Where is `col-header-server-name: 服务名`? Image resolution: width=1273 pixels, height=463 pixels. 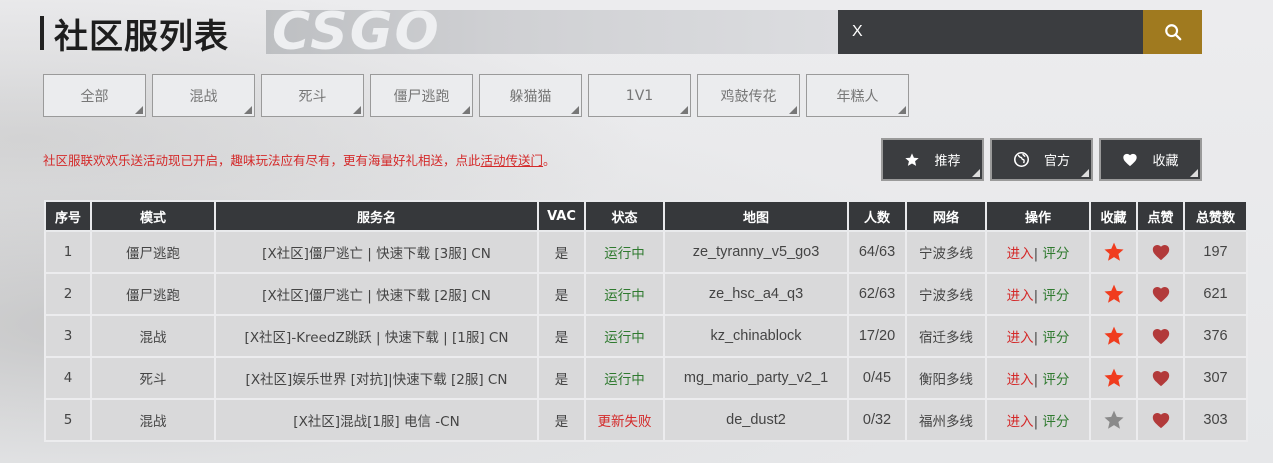 col-header-server-name: 服务名 is located at coordinates (376, 216).